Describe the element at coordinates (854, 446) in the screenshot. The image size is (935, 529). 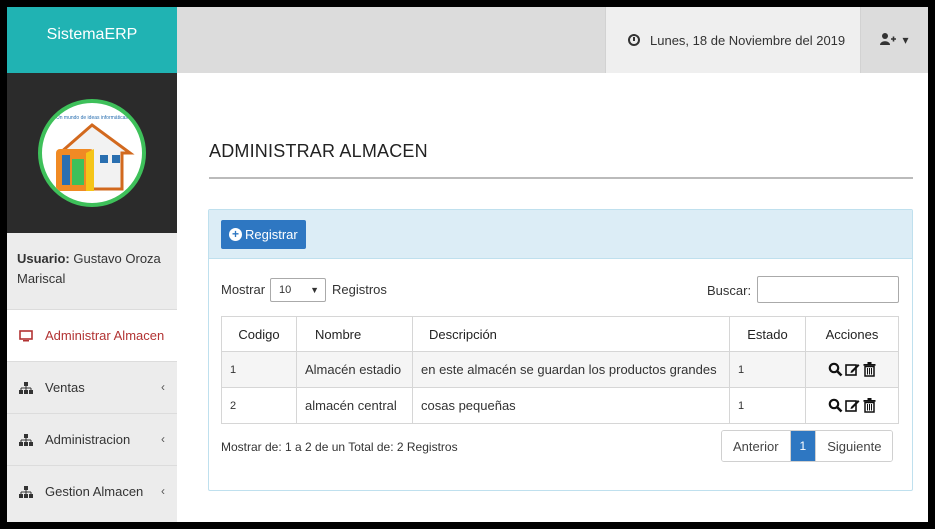
I see `pagination-next: Siguiente` at that location.